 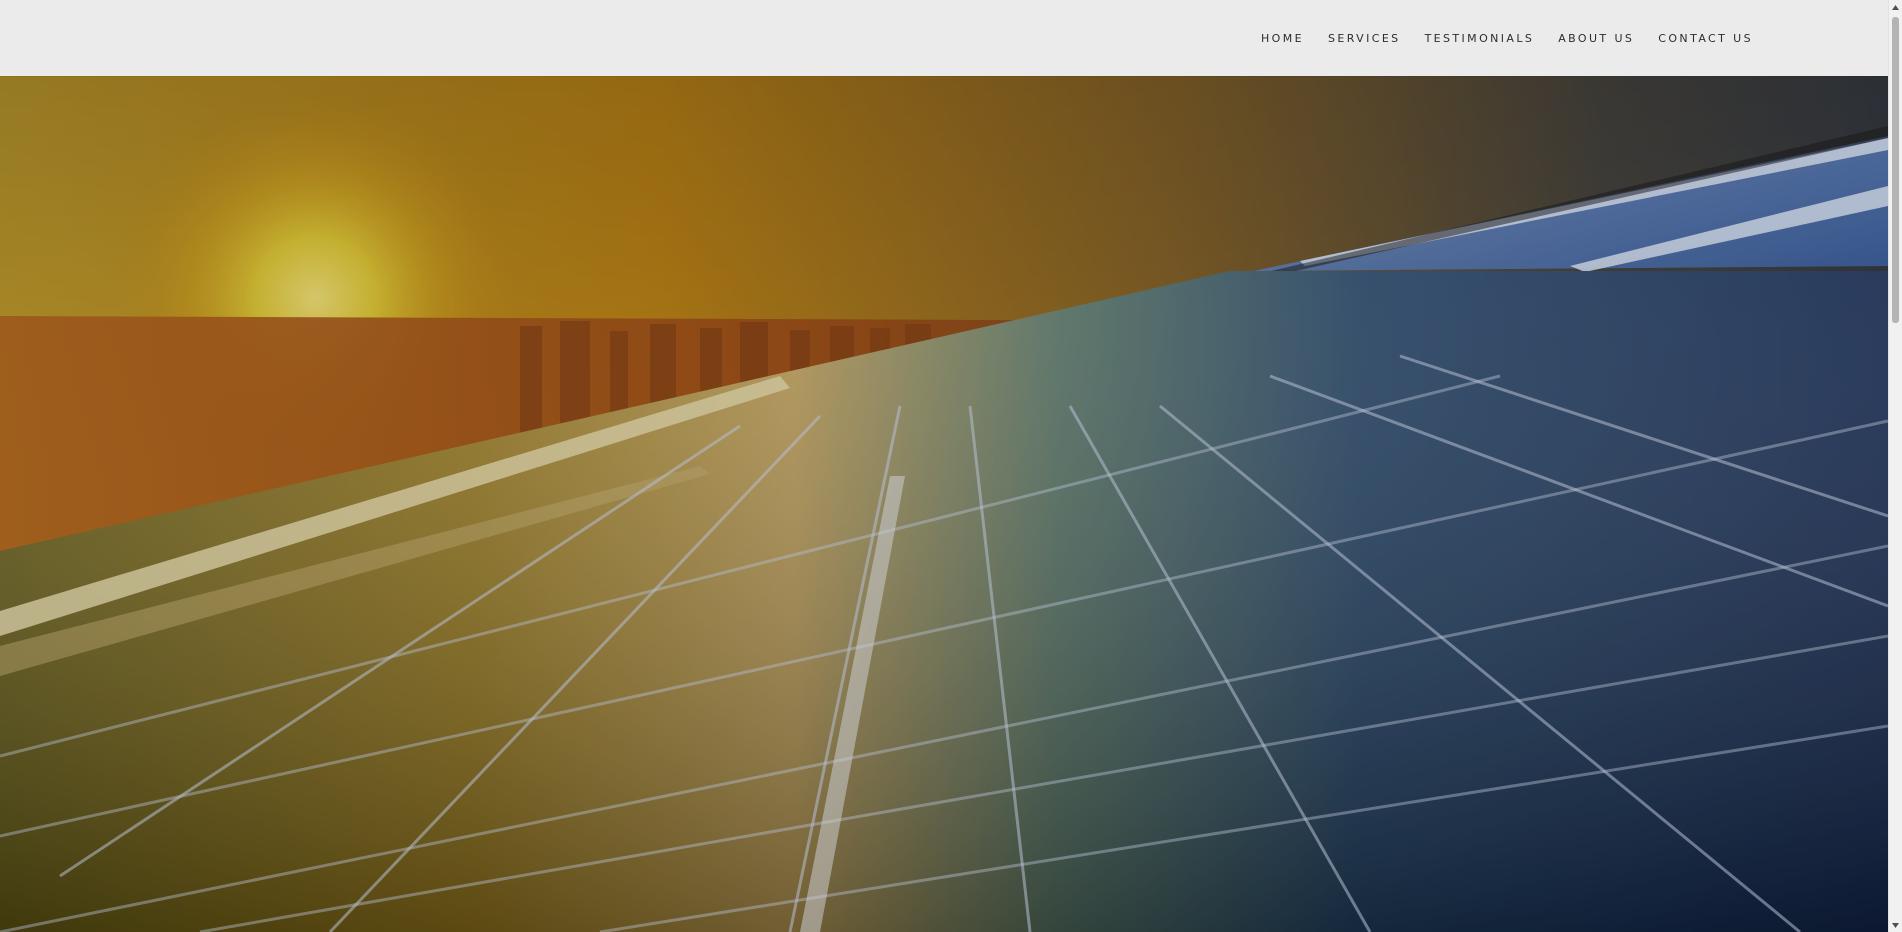 I want to click on nav-testimonials-link: TESTIMONIALS, so click(x=1480, y=38).